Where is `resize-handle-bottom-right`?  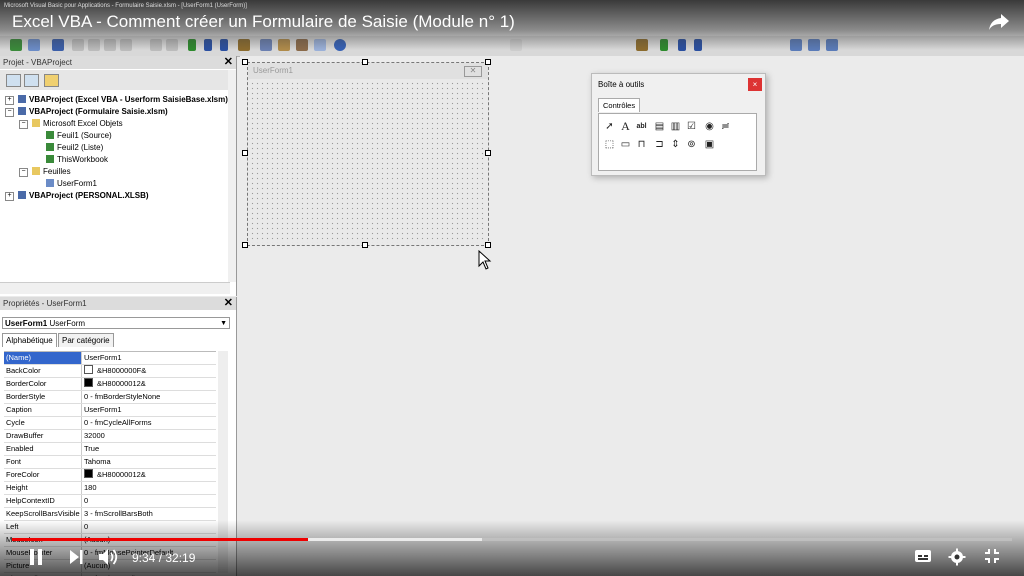 resize-handle-bottom-right is located at coordinates (488, 245).